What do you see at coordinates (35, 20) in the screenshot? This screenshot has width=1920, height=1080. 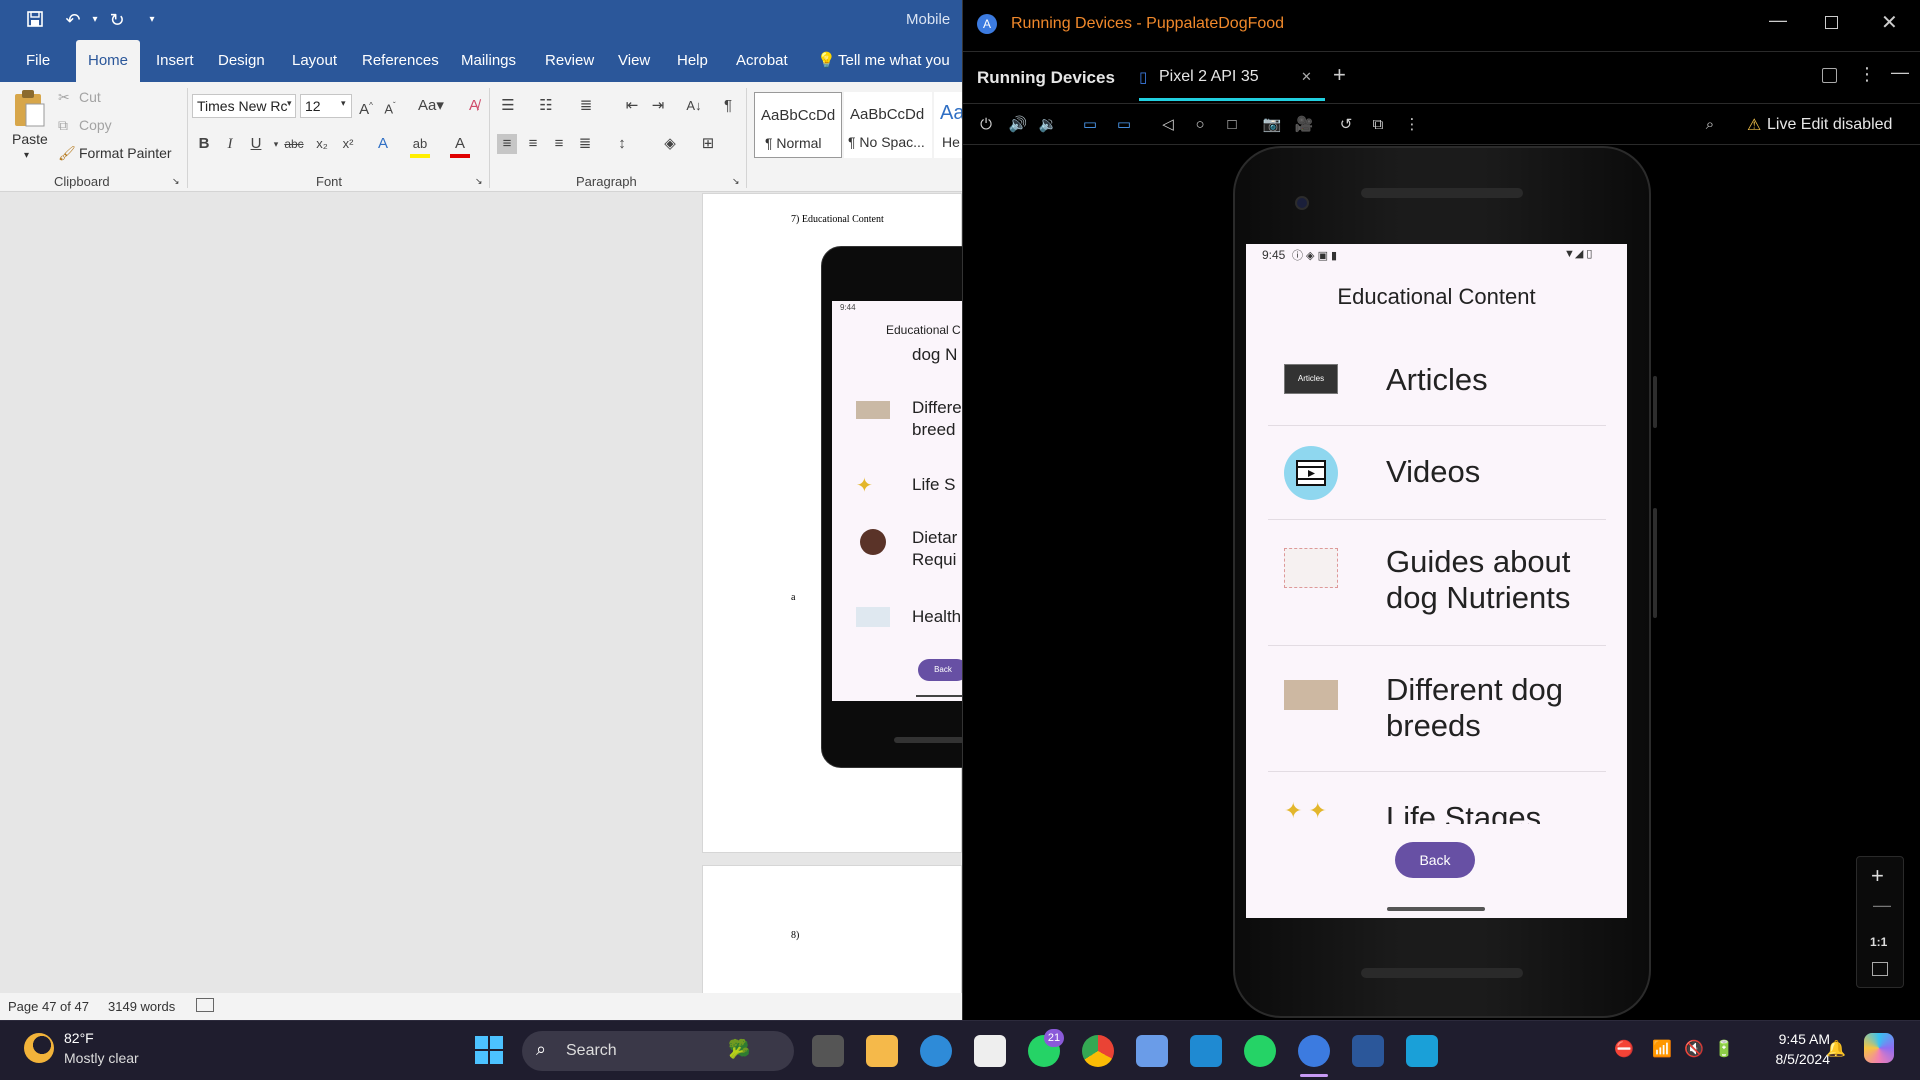 I see `save-icon` at bounding box center [35, 20].